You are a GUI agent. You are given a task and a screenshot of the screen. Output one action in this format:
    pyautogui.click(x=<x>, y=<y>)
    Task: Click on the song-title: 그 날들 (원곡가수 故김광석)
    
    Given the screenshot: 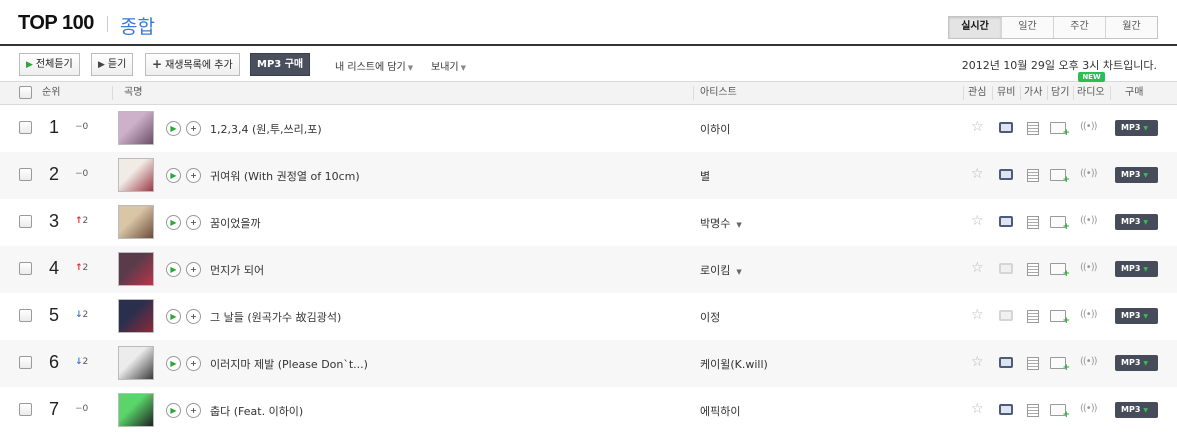 What is the action you would take?
    pyautogui.click(x=275, y=317)
    